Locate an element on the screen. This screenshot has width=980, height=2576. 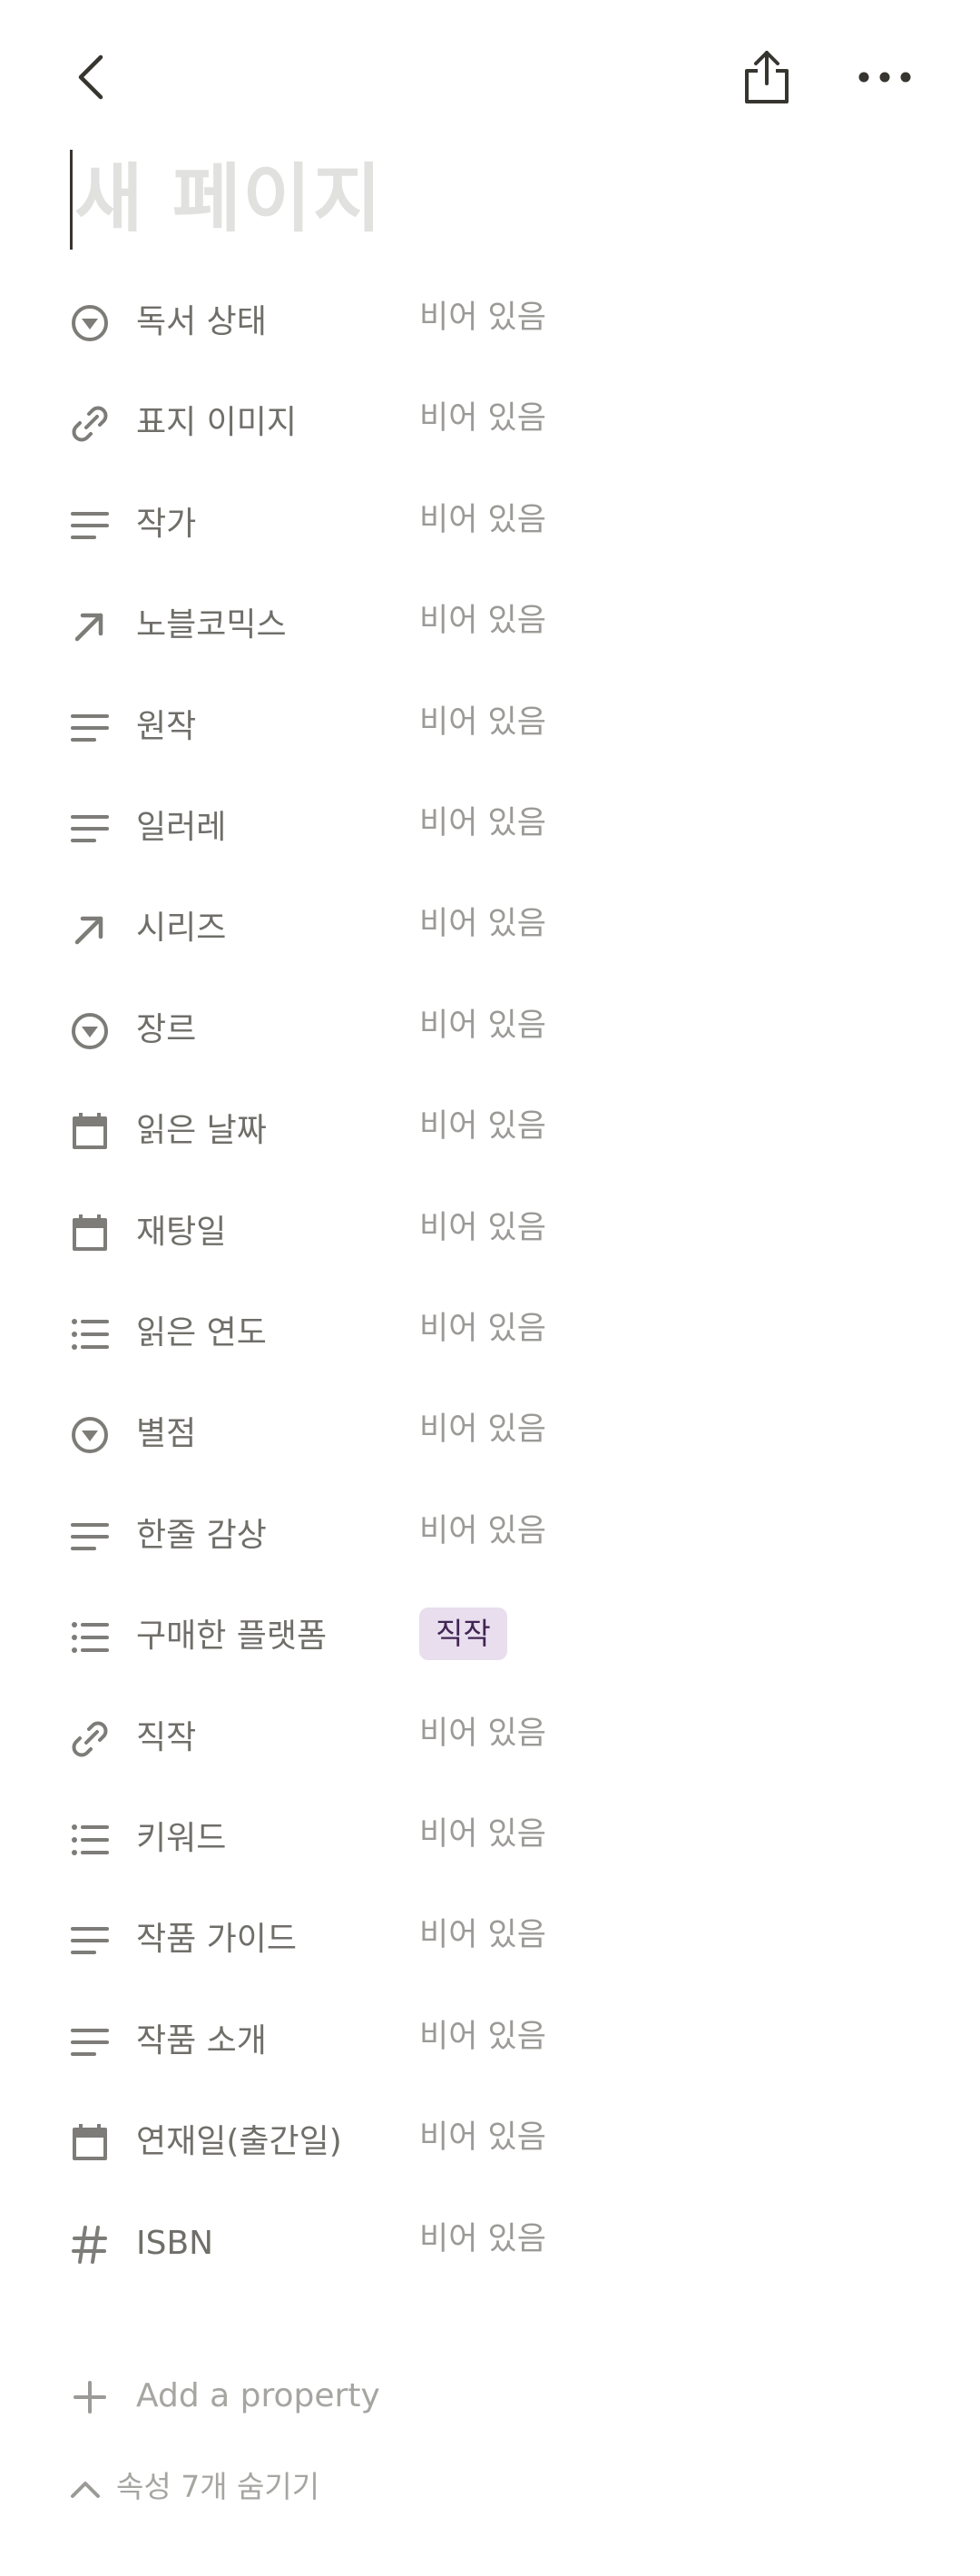
share-button is located at coordinates (766, 77).